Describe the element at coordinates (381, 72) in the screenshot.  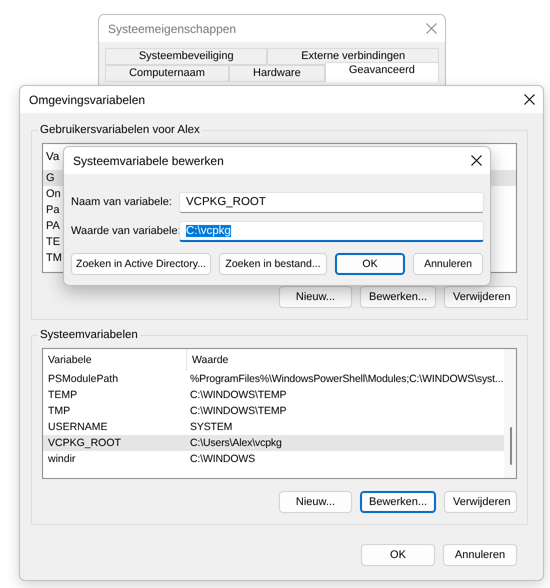
I see `tab: Geavanceerd` at that location.